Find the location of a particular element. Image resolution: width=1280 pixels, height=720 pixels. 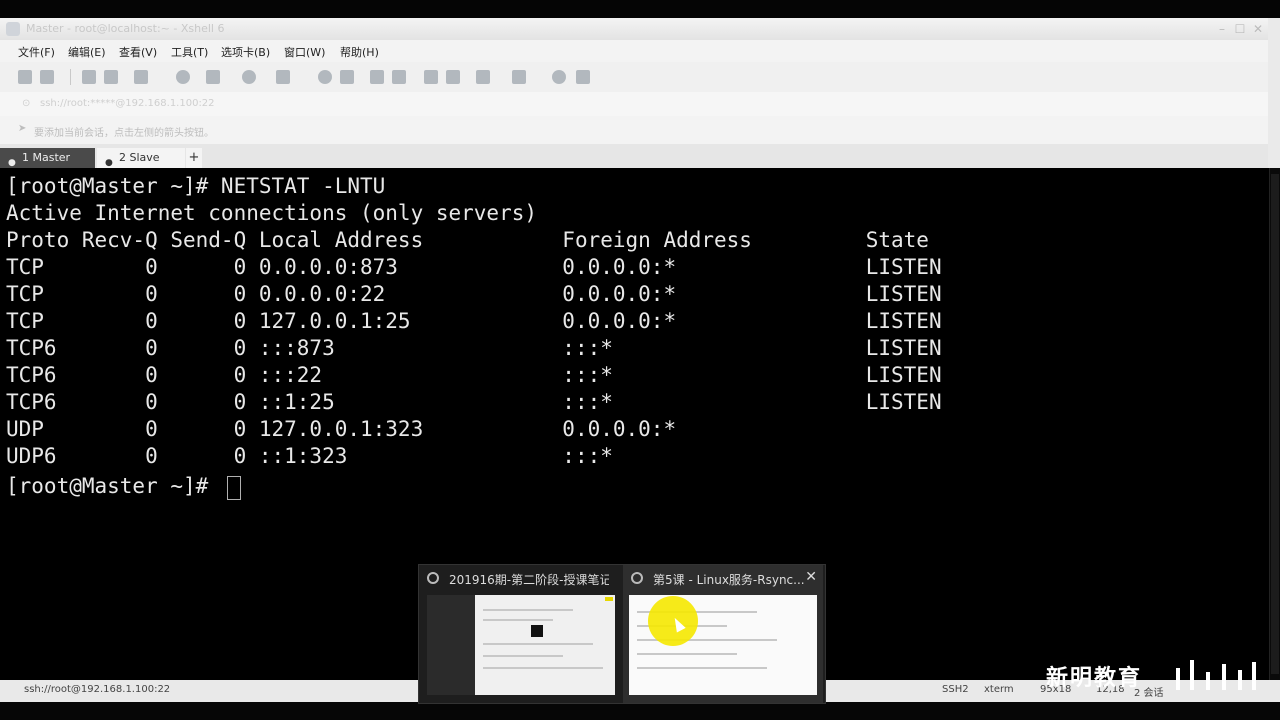

info-bar: ➤ 要添加当前会话，点击左侧的箭头按钮。 is located at coordinates (640, 130).